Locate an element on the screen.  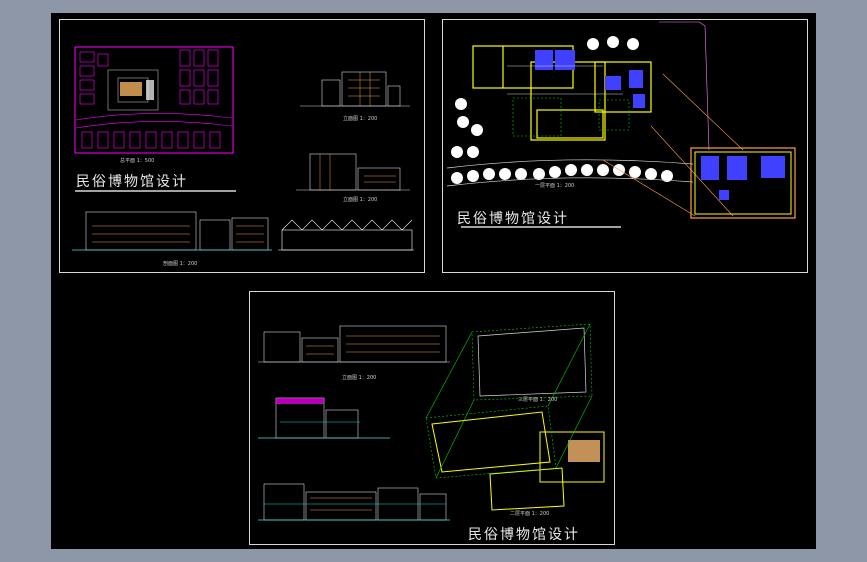
sheet-3-title: 民俗博物馆设计 is located at coordinates (524, 535).